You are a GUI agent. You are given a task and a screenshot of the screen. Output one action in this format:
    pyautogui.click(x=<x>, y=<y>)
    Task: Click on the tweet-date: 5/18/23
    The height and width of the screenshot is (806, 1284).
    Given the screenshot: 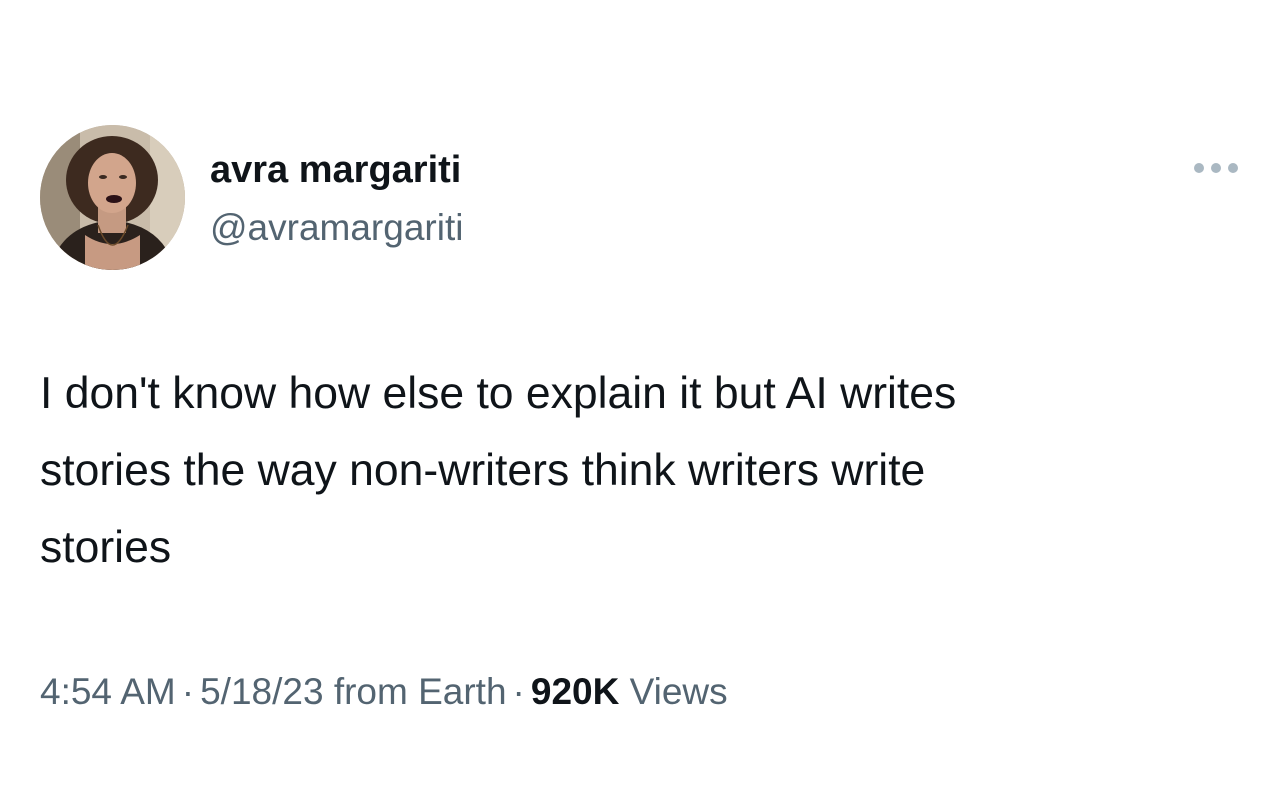 What is the action you would take?
    pyautogui.click(x=261, y=691)
    